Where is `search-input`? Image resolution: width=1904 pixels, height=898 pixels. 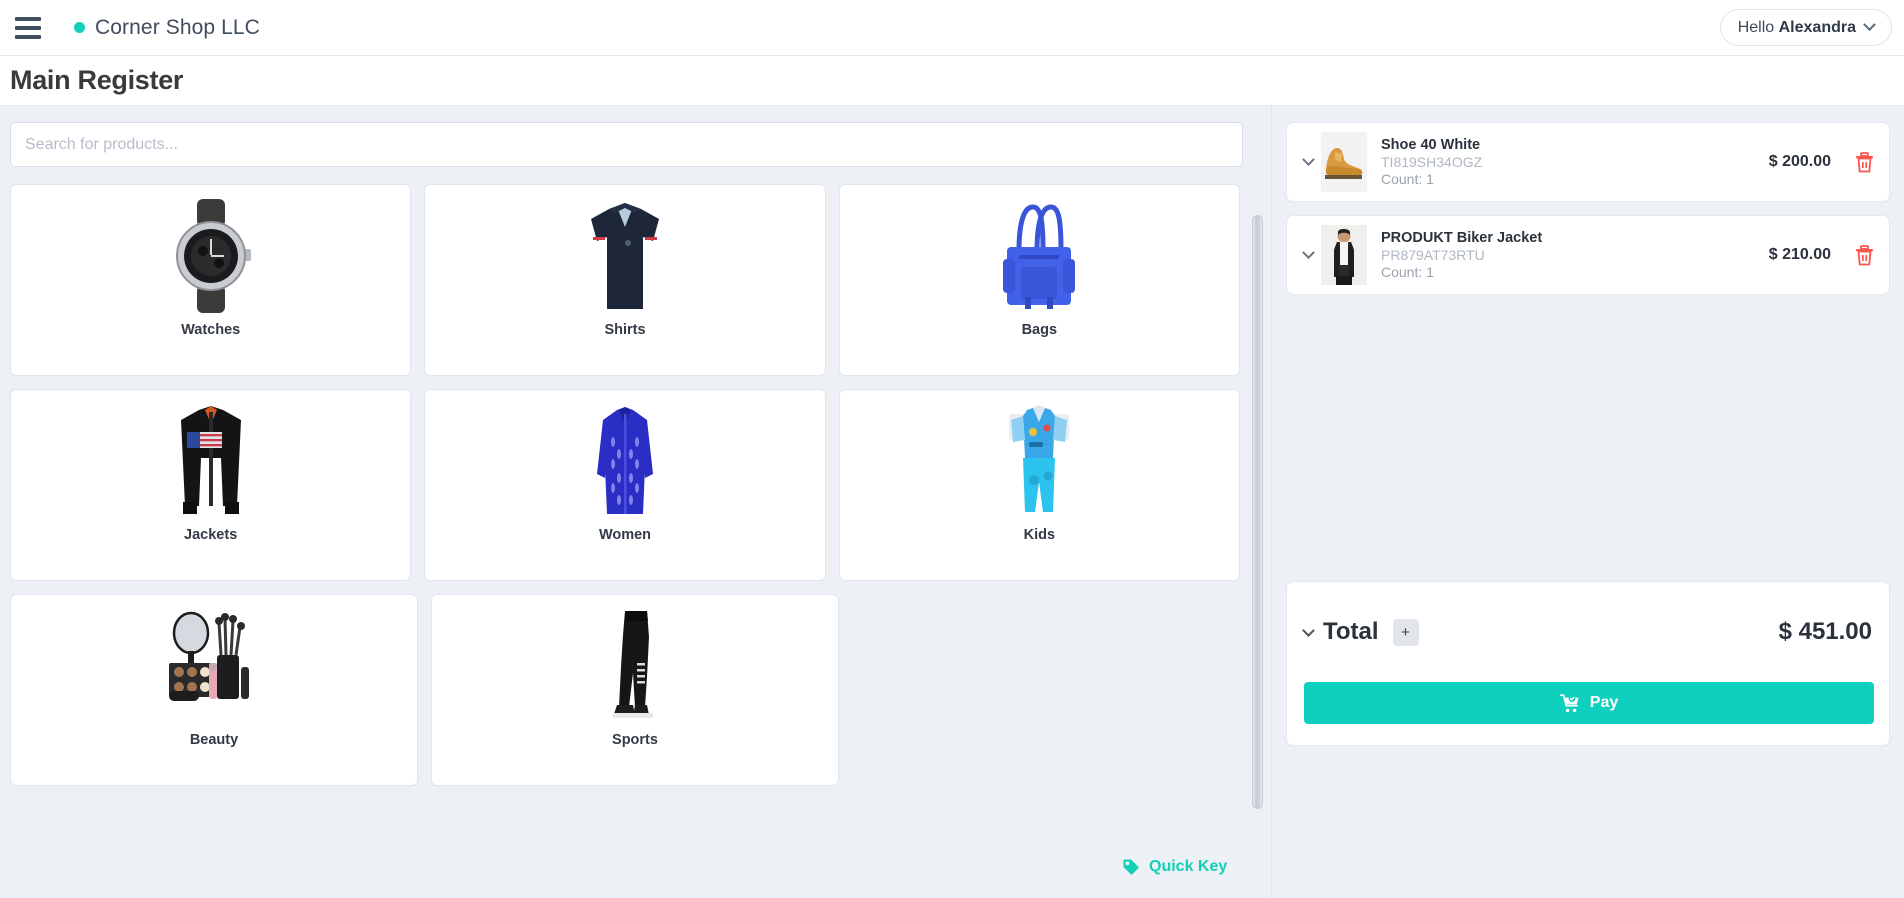
search-input is located at coordinates (626, 144).